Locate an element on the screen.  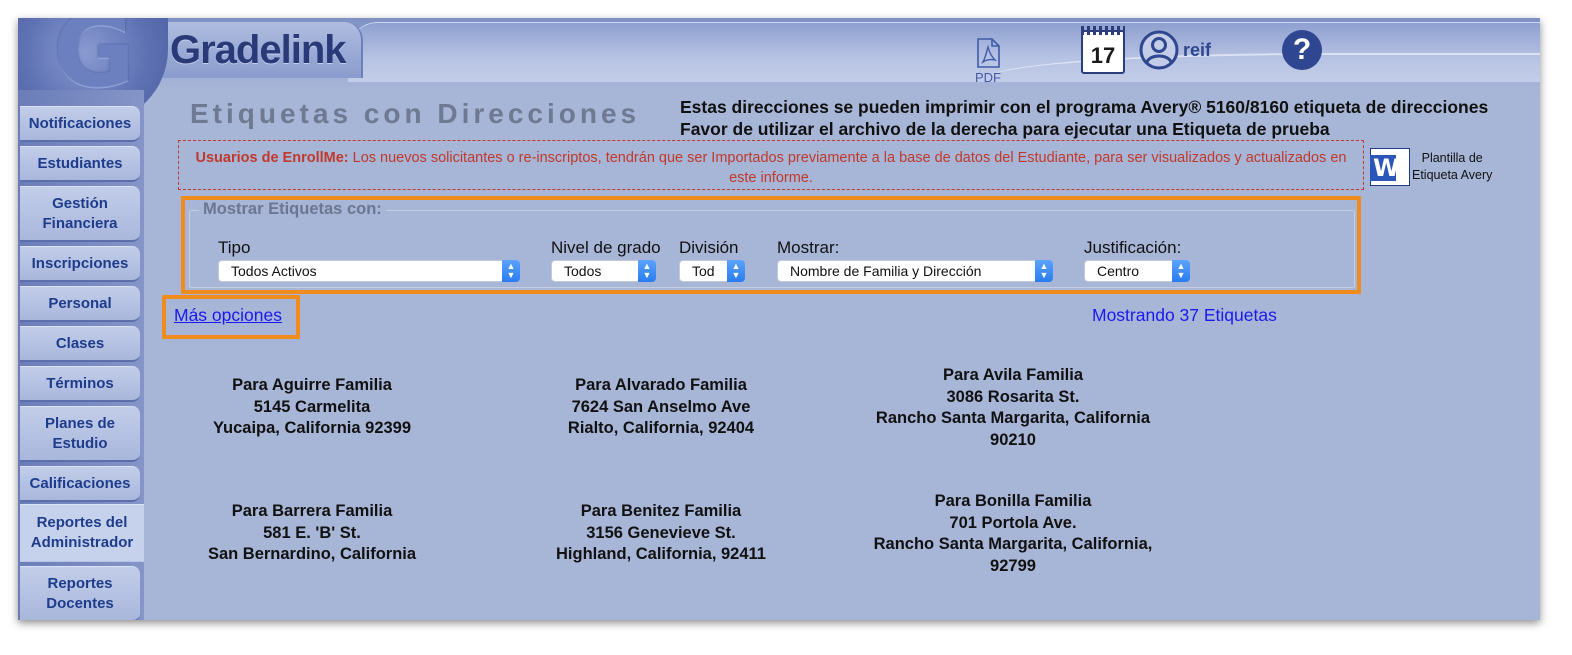
label-city: San Bernardino, California is located at coordinates (312, 554).